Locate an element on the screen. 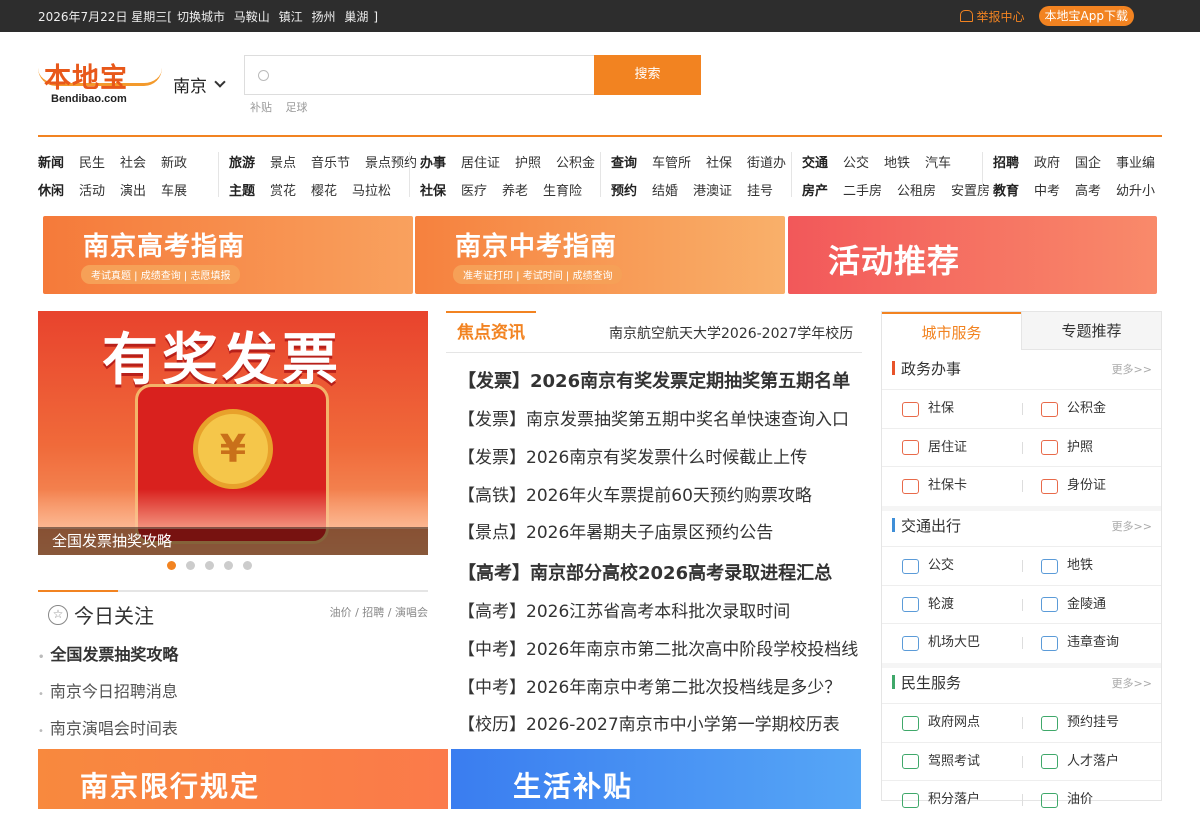  city-link-yangzhou: 扬州 is located at coordinates (323, 17).